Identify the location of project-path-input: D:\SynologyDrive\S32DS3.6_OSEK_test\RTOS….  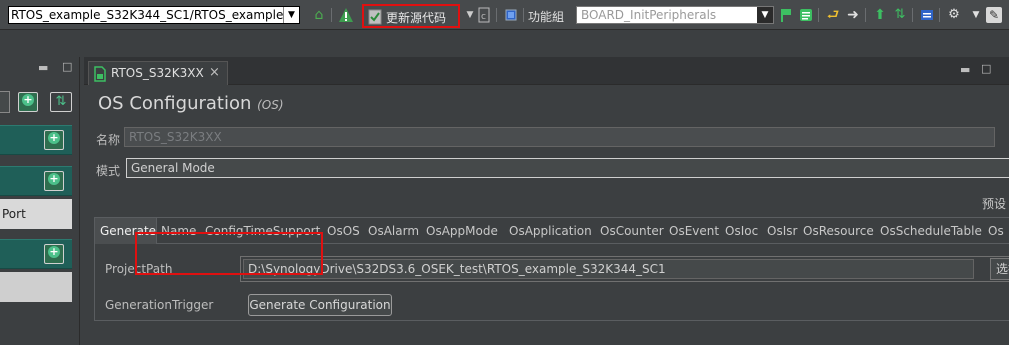
(608, 269).